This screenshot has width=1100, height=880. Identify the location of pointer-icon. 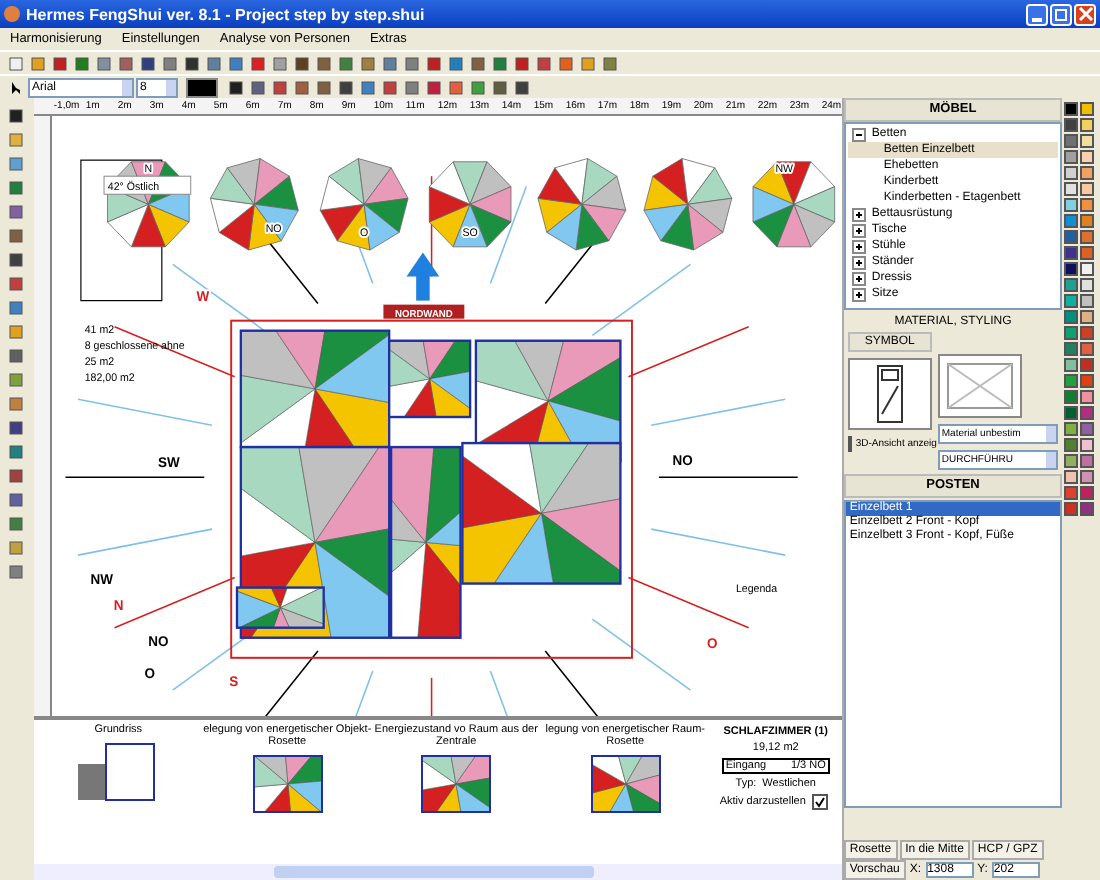
(16, 87).